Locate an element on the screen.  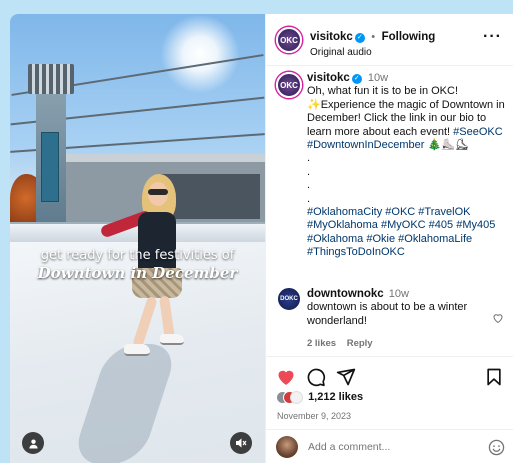
commenter-username: downtownokc is located at coordinates (345, 294).